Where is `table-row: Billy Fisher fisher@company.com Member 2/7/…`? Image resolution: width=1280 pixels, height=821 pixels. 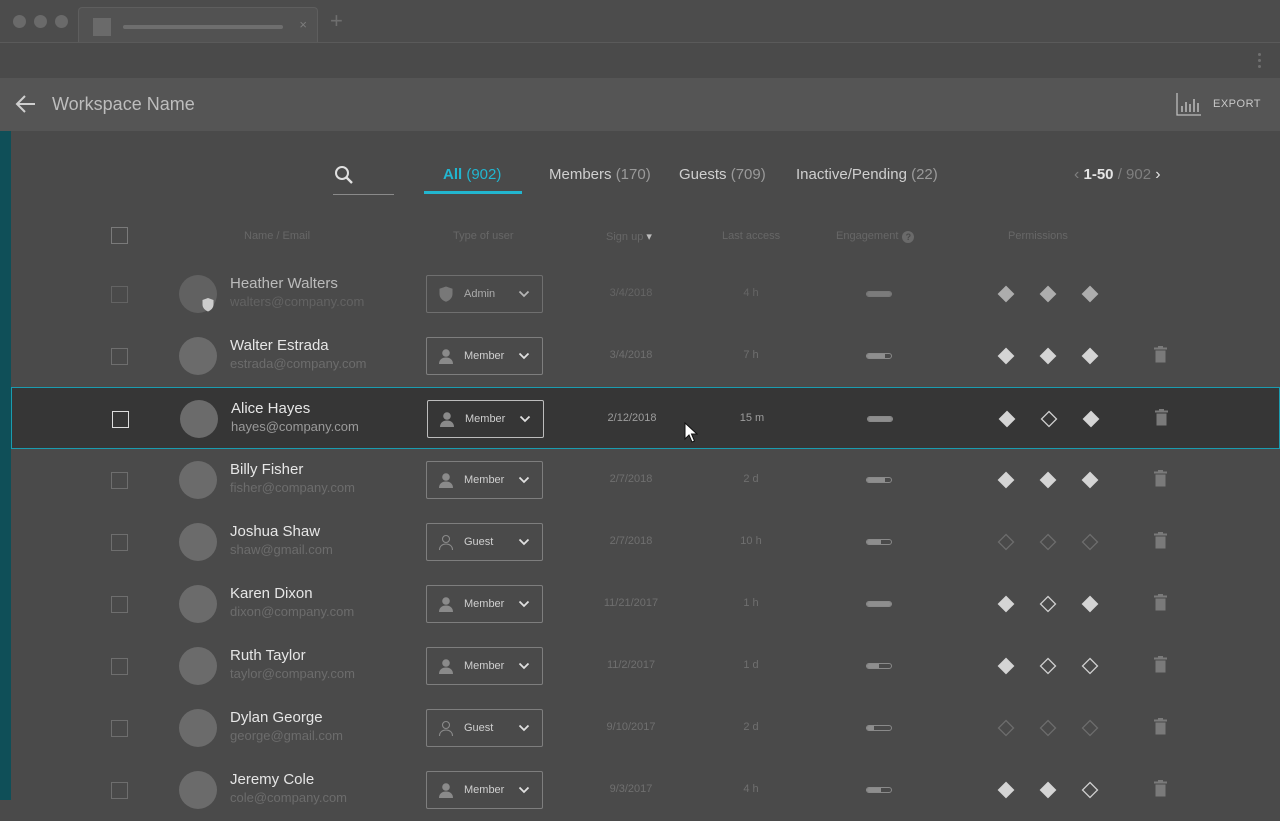
table-row: Billy Fisher fisher@company.com Member 2/7/… is located at coordinates (645, 480).